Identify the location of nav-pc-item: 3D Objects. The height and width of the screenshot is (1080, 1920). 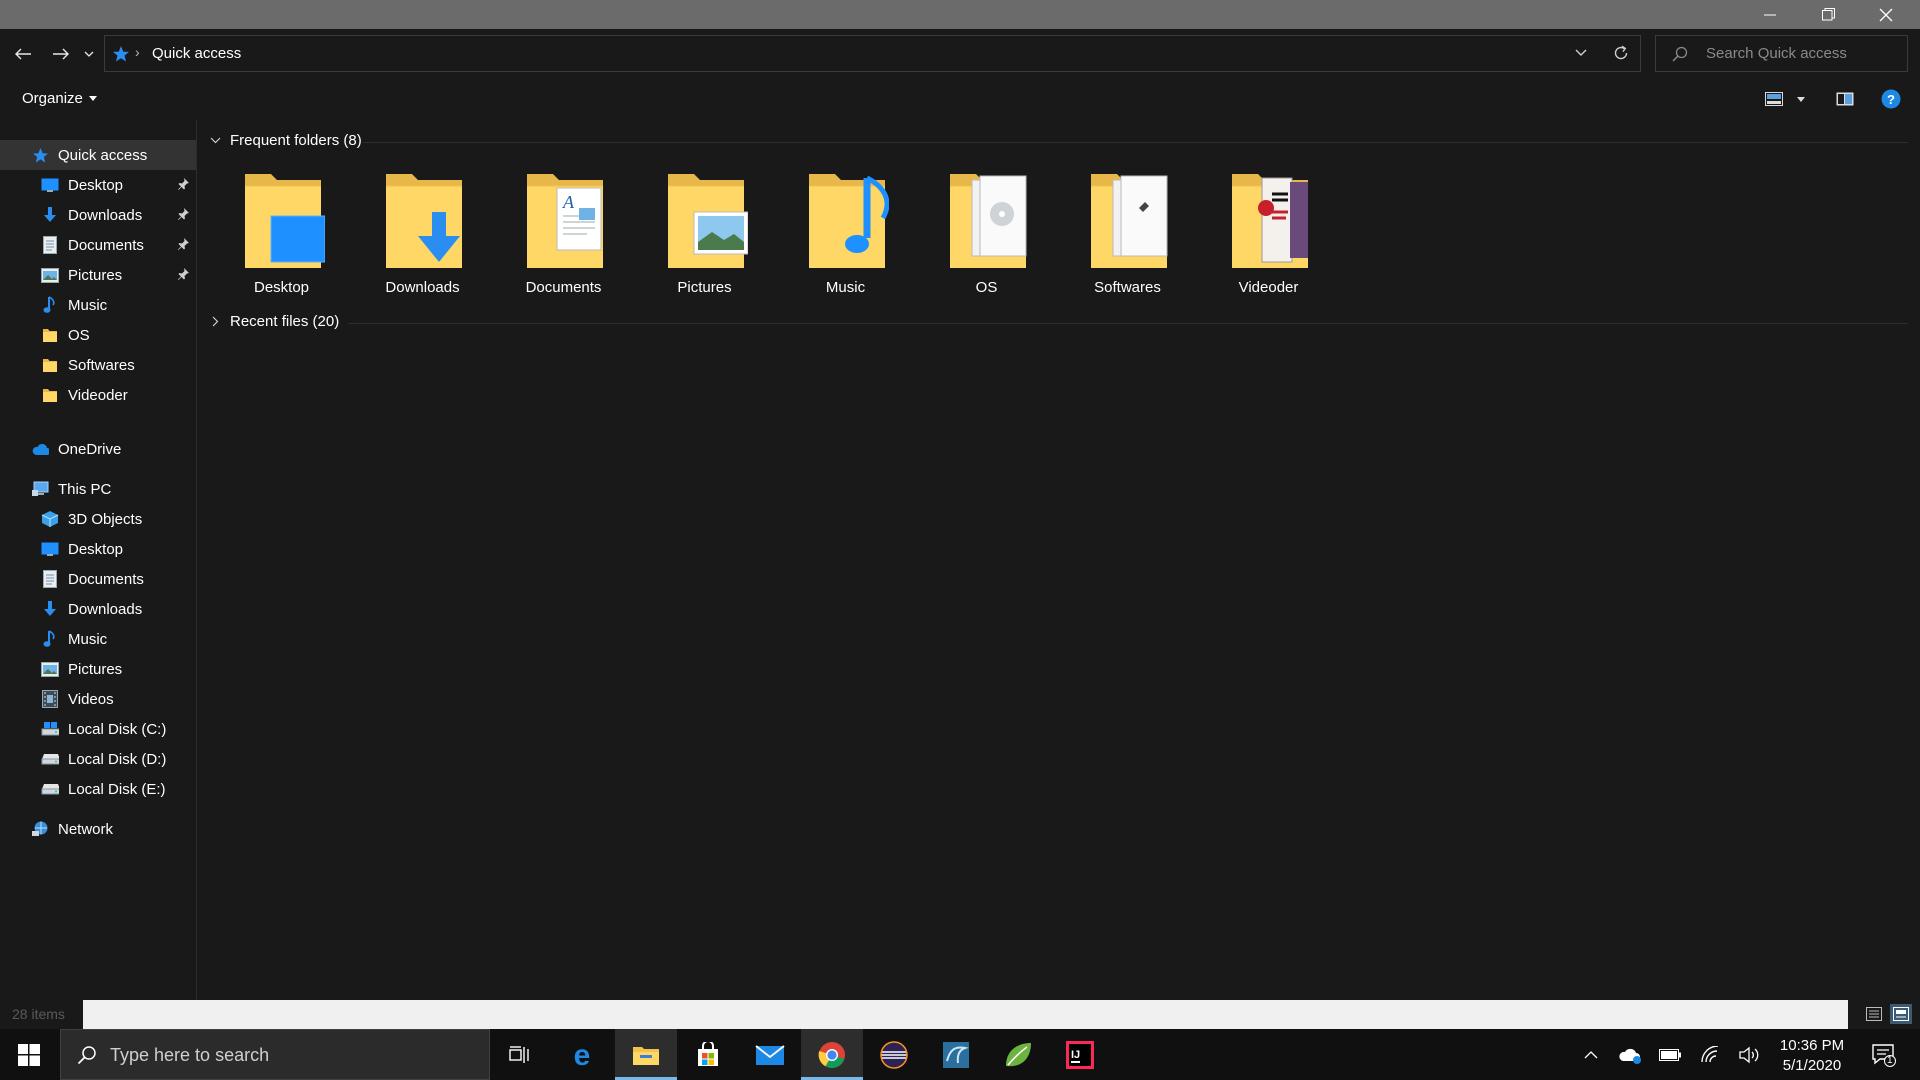
(98, 519).